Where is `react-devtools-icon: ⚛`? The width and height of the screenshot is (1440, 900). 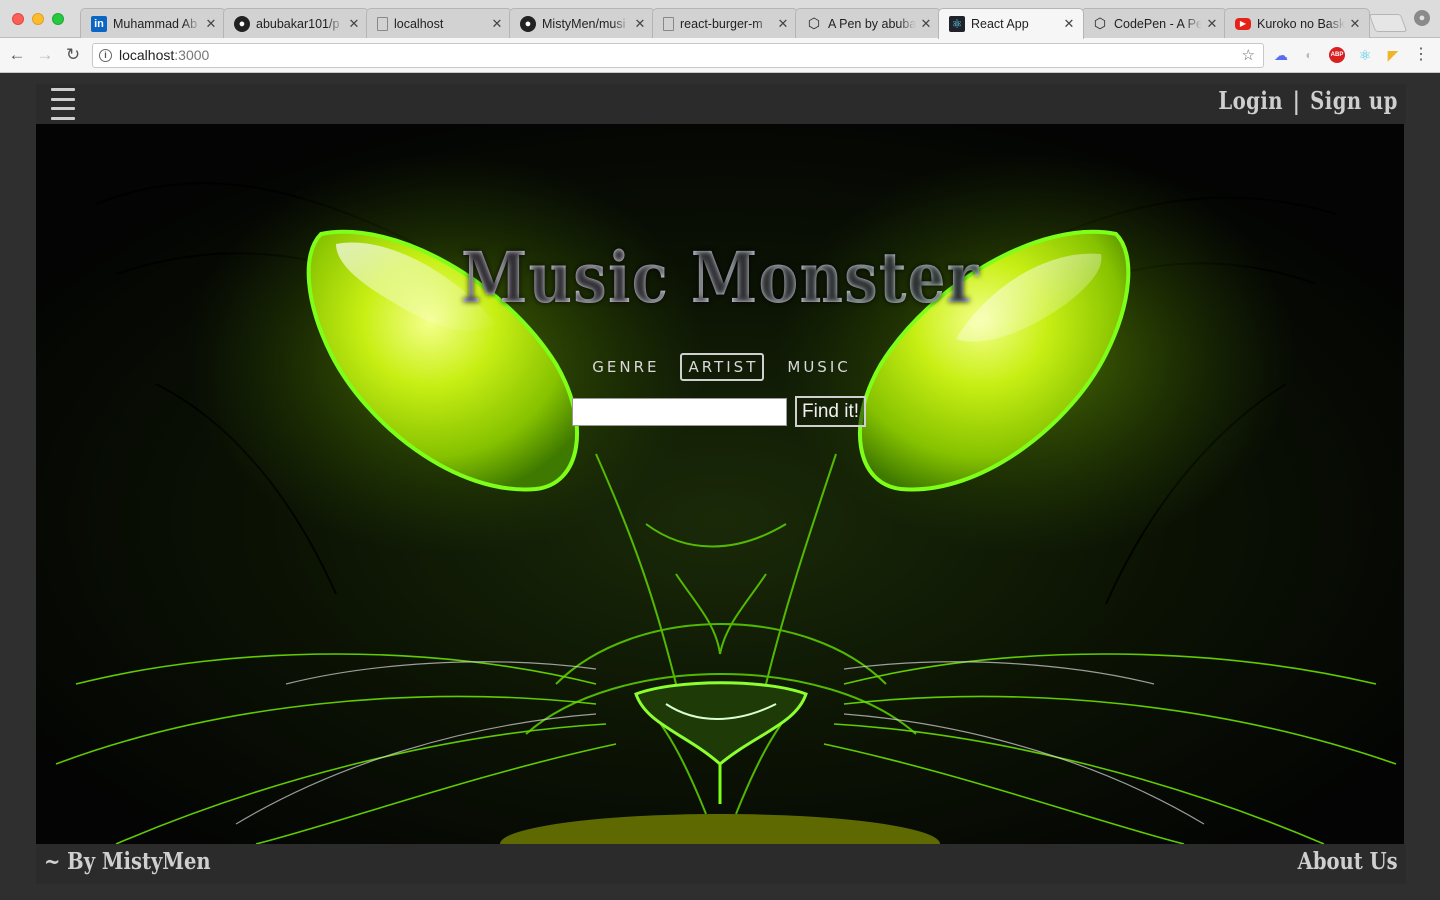
react-devtools-icon: ⚛ is located at coordinates (1365, 55).